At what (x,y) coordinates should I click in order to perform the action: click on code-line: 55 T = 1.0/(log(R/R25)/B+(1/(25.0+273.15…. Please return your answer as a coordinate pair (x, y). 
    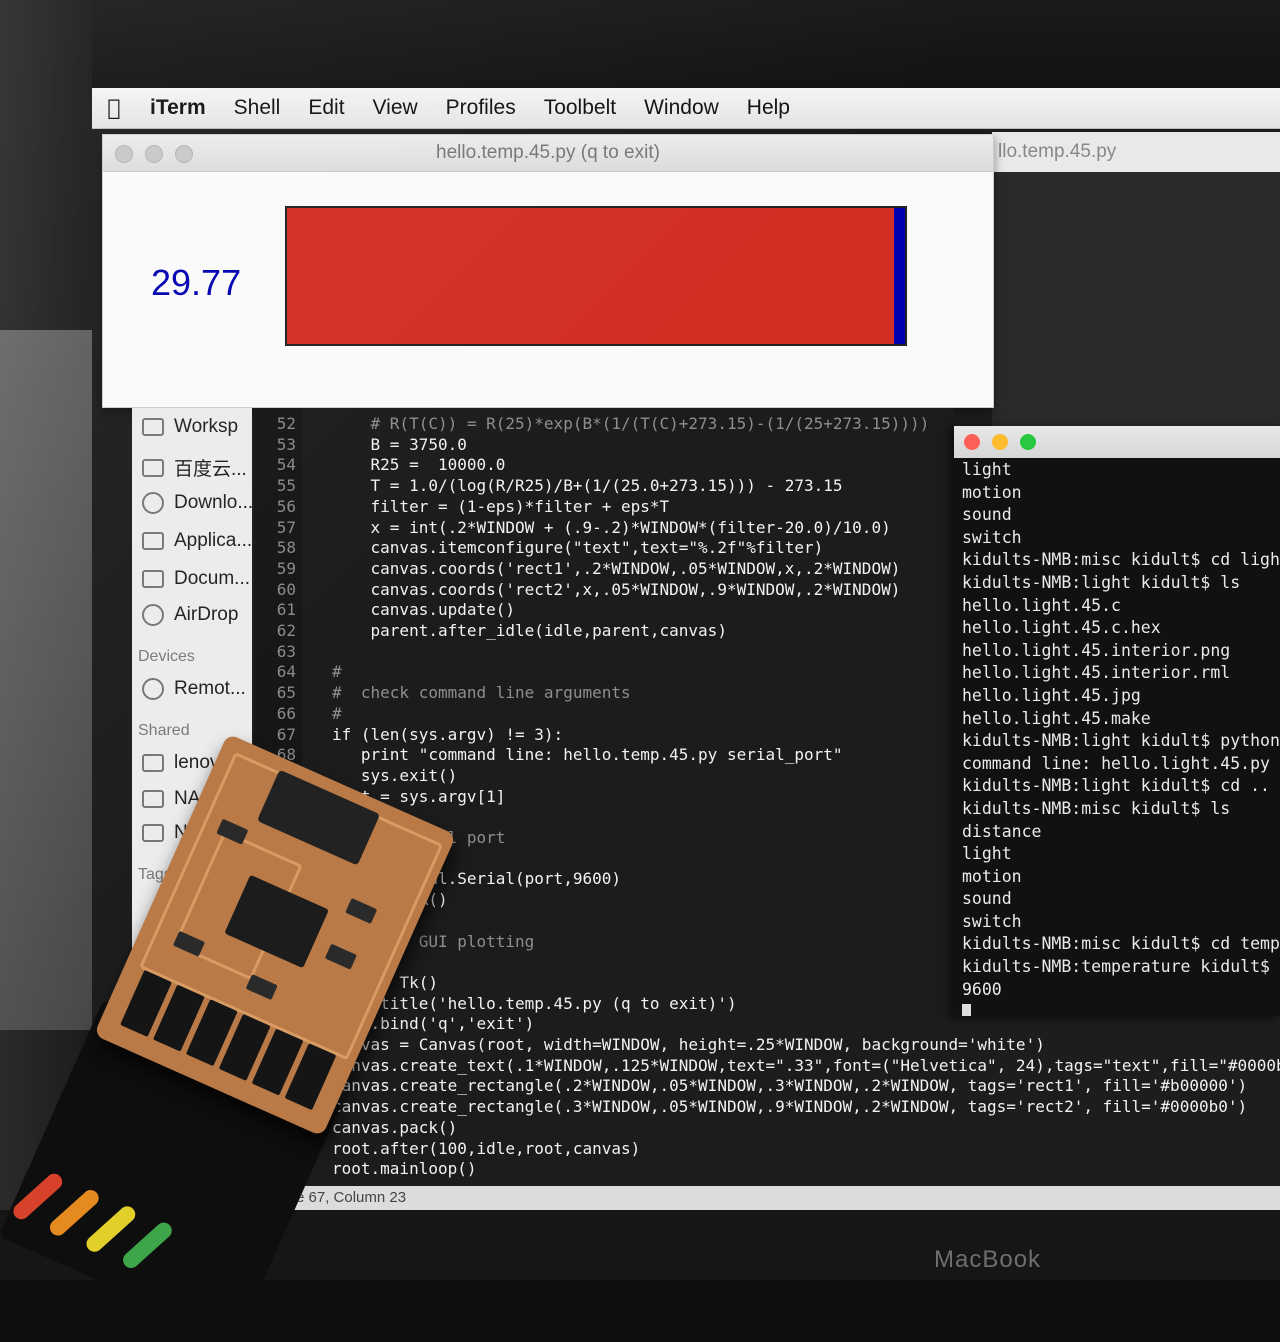
    Looking at the image, I should click on (548, 486).